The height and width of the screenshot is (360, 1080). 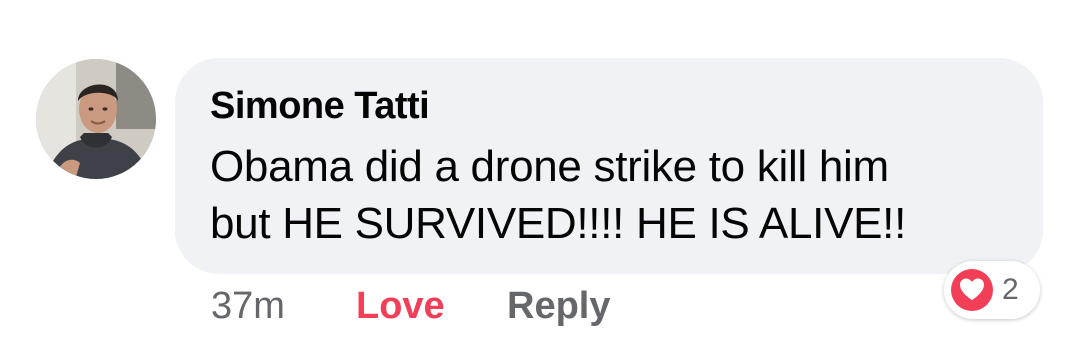 I want to click on reply-button: Reply, so click(x=558, y=306).